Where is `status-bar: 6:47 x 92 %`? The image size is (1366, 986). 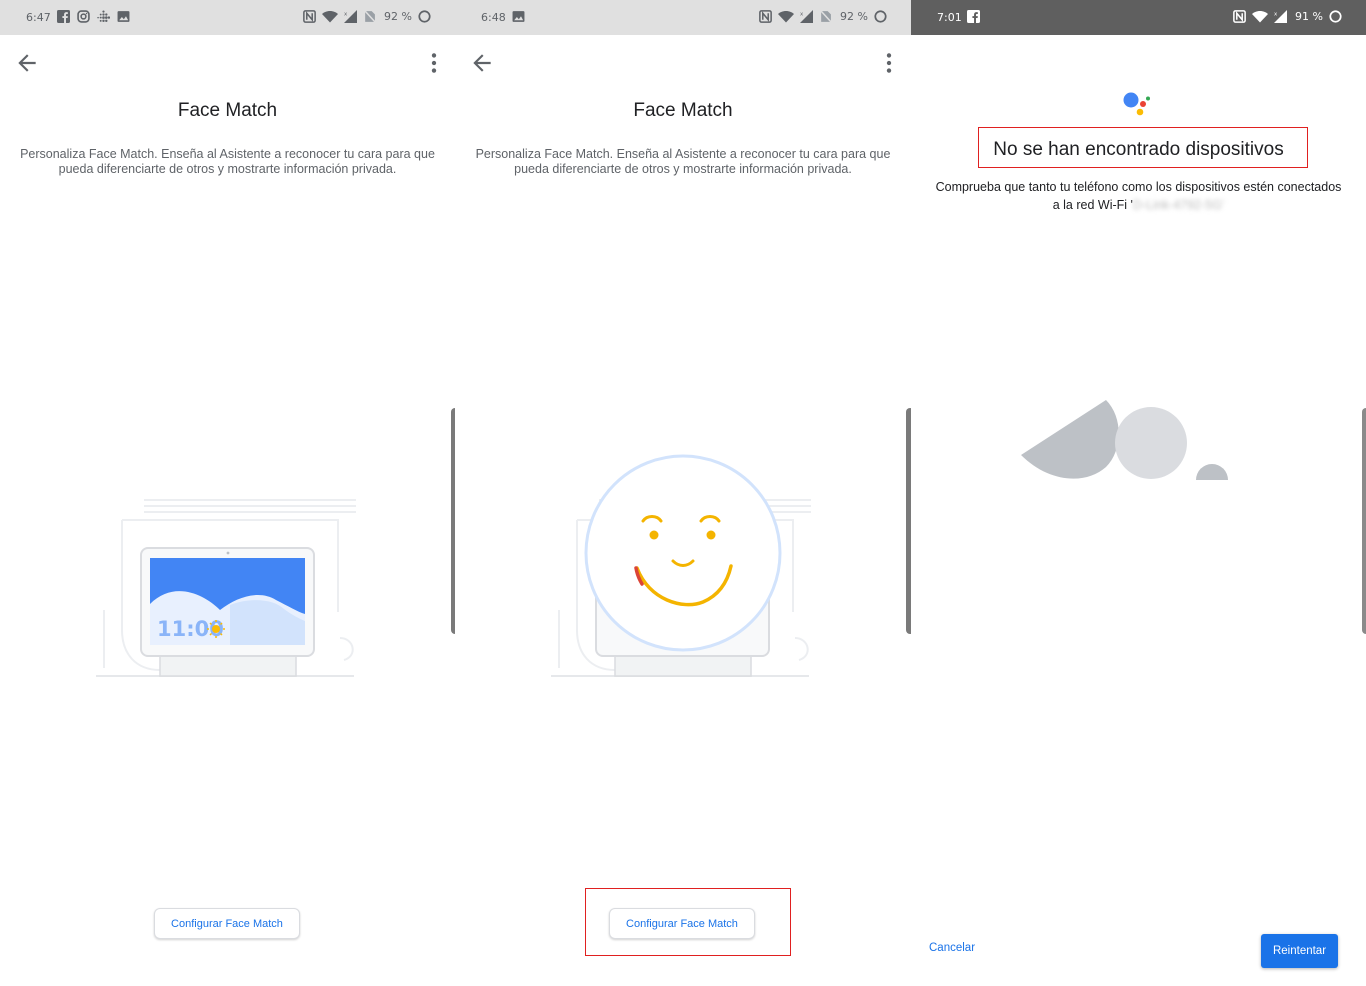 status-bar: 6:47 x 92 % is located at coordinates (227, 17).